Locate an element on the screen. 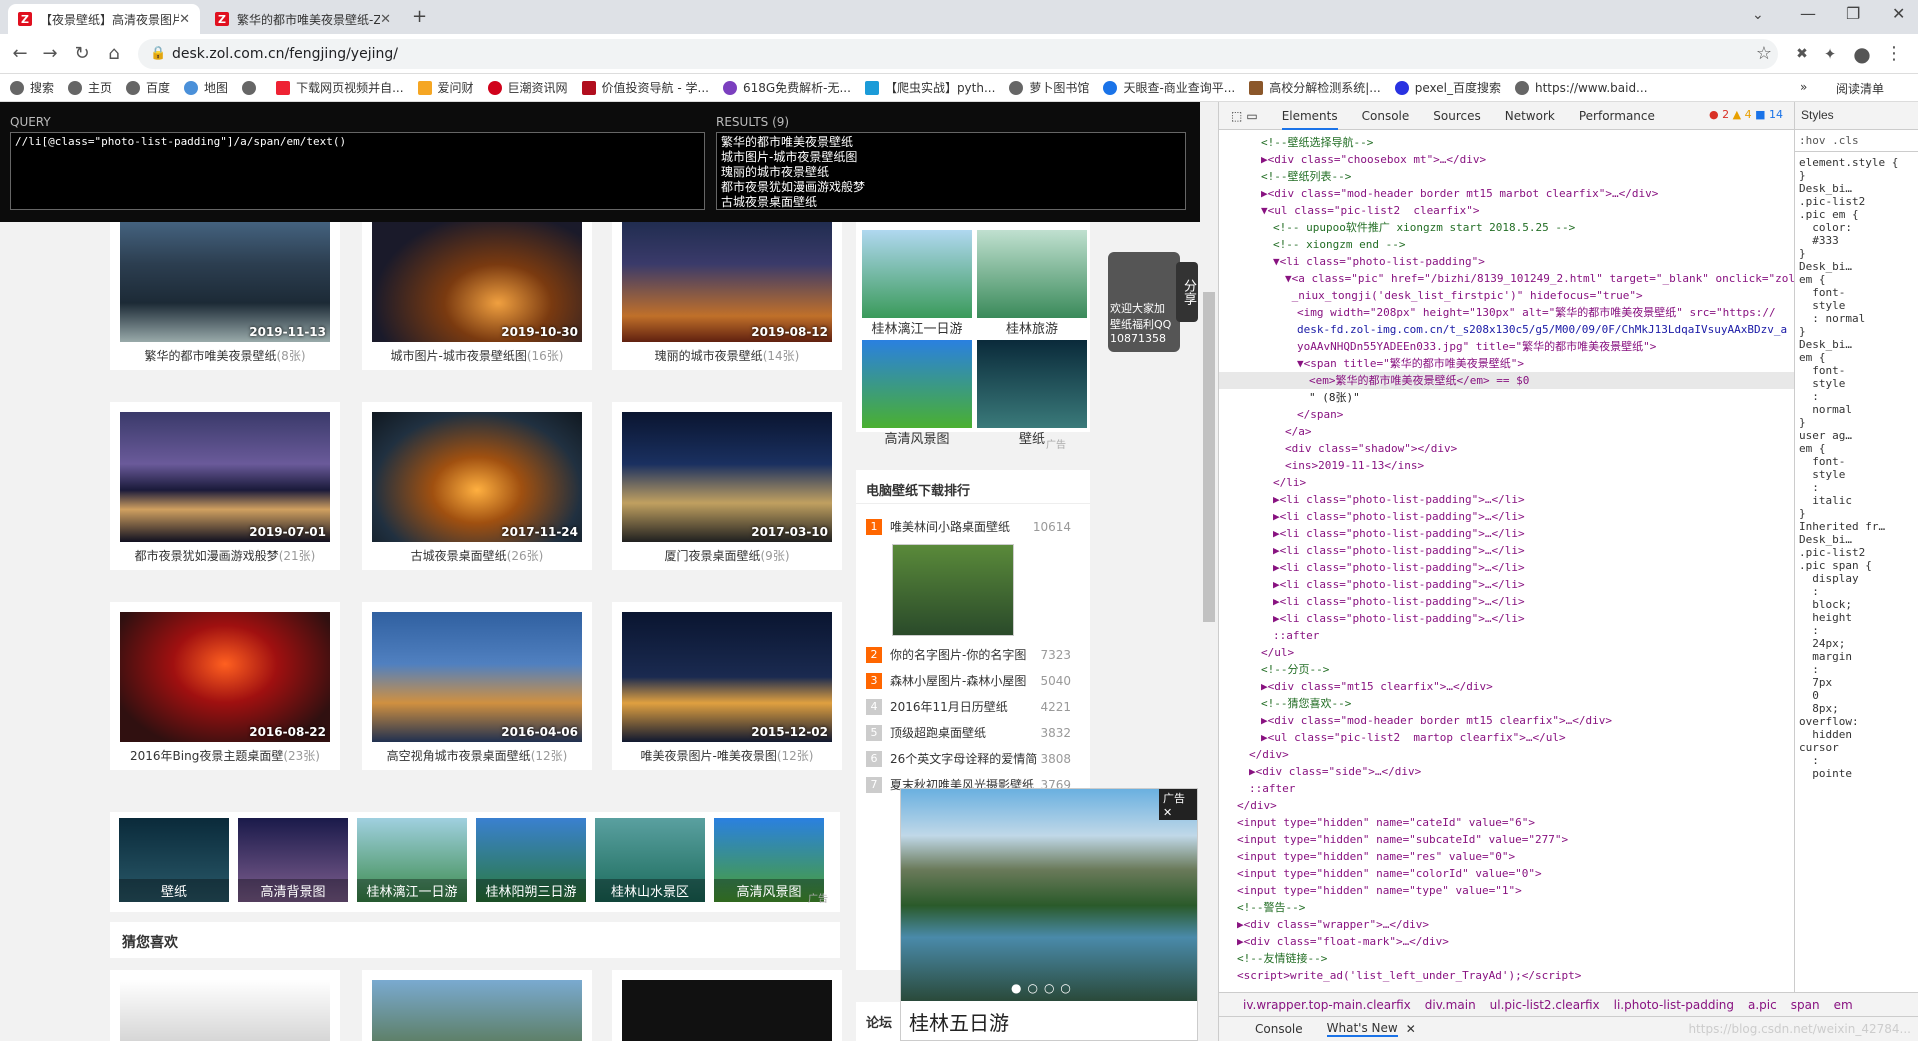 The width and height of the screenshot is (1918, 1041). breadcrumb-item: li.photo-list-padding is located at coordinates (1674, 1005).